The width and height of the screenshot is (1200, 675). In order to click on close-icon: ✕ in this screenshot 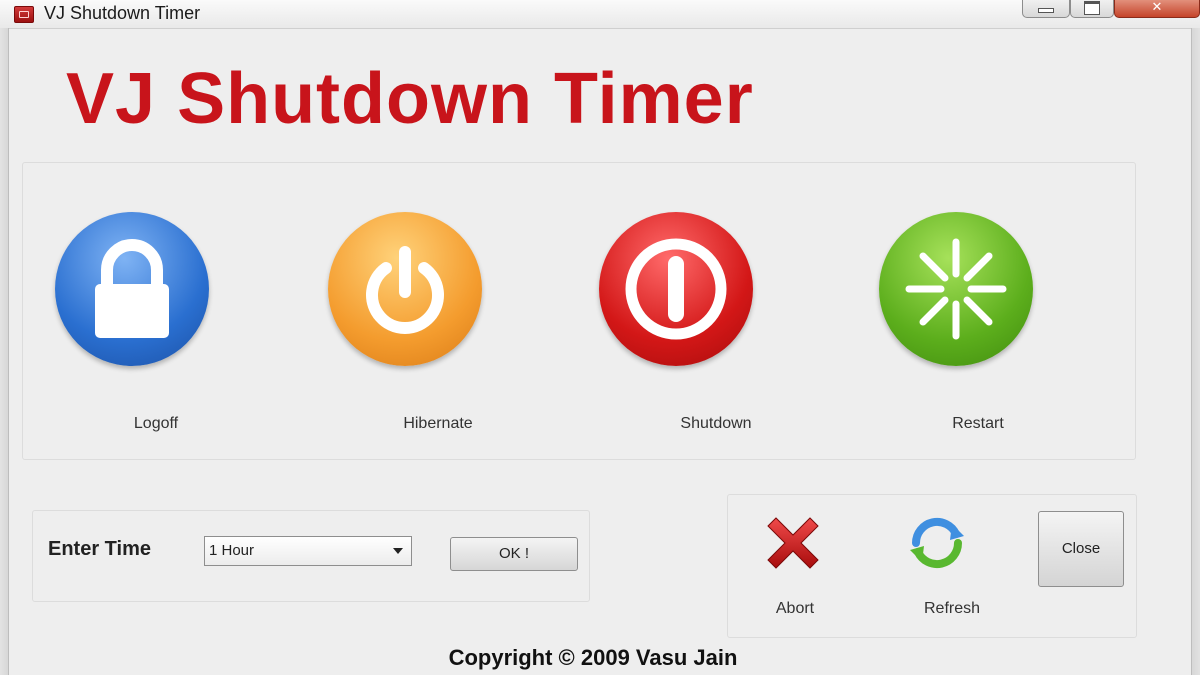, I will do `click(1157, 7)`.